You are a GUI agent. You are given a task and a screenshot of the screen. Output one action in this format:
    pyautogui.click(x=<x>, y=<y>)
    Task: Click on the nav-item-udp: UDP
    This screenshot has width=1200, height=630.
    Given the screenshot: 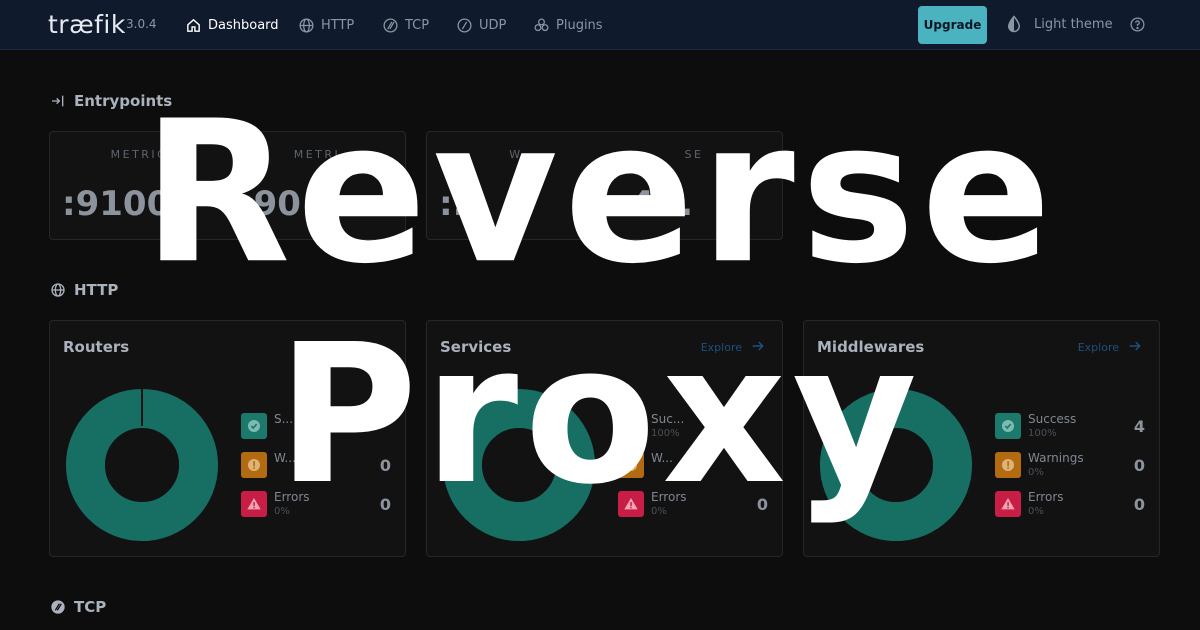 What is the action you would take?
    pyautogui.click(x=481, y=25)
    